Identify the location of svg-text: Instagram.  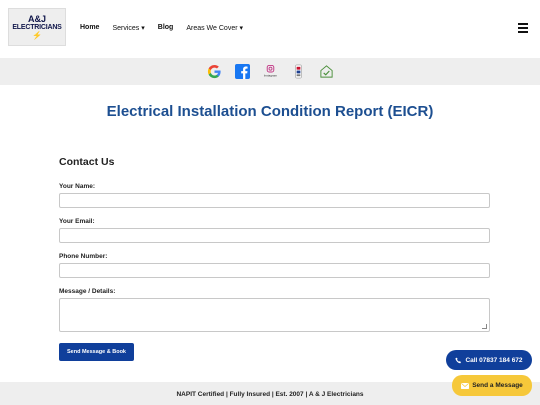
(270, 76).